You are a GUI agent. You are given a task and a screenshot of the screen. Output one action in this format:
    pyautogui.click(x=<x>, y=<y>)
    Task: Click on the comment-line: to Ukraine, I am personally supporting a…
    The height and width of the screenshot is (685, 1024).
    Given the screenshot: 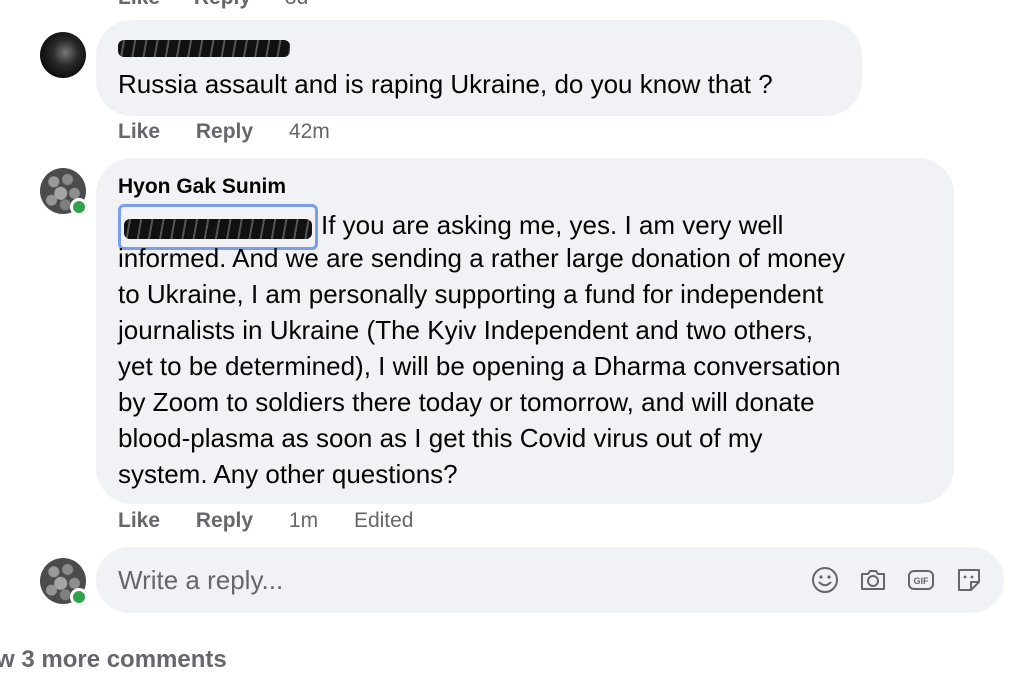 What is the action you would take?
    pyautogui.click(x=471, y=294)
    